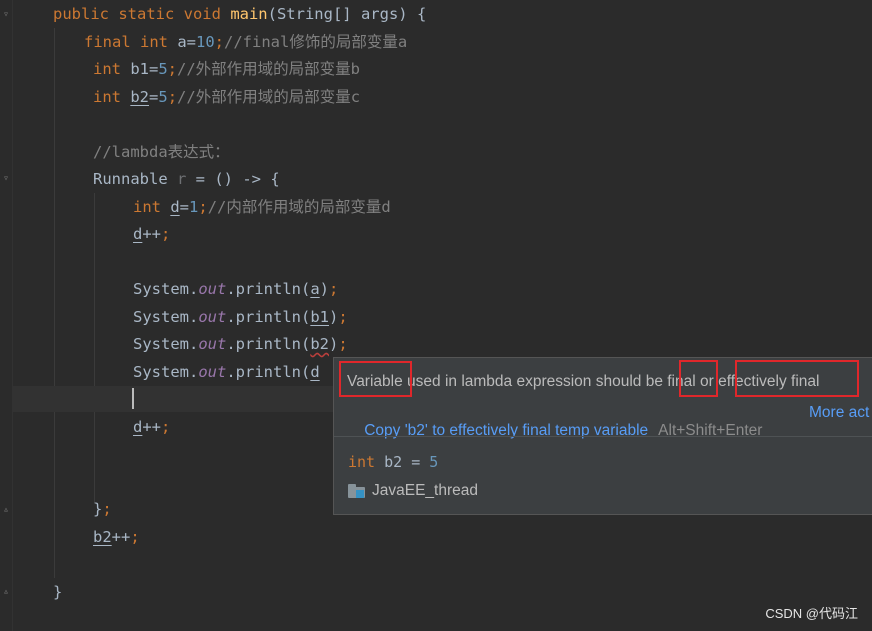  I want to click on highlight-box-final, so click(698, 378).